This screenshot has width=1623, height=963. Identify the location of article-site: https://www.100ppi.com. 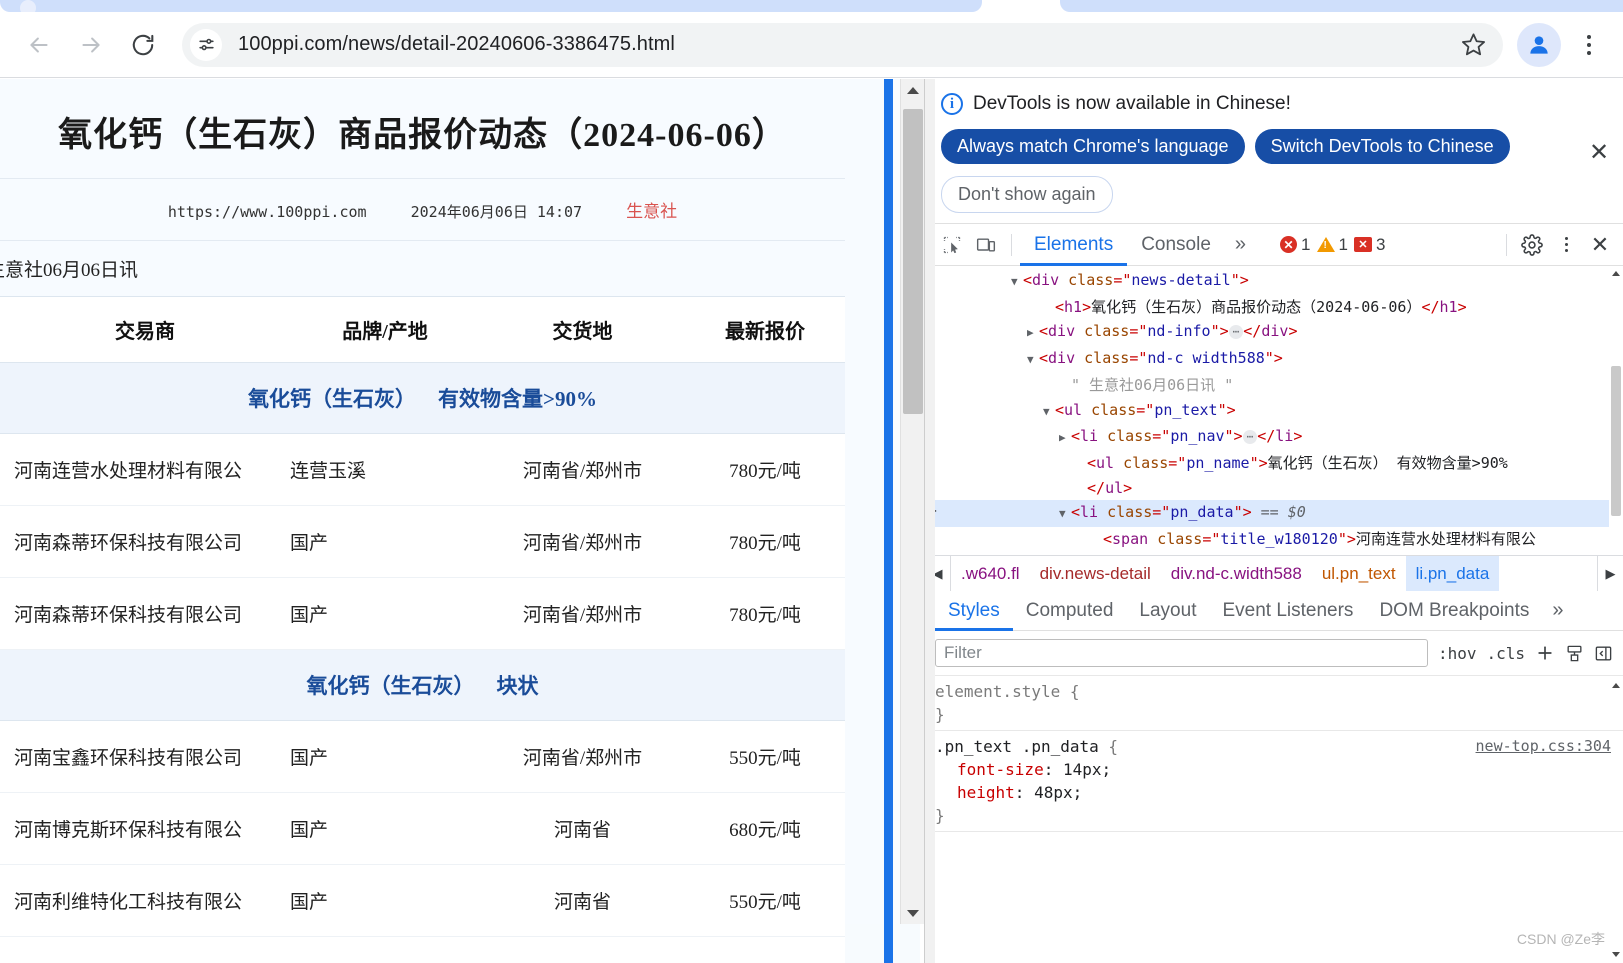
(267, 212).